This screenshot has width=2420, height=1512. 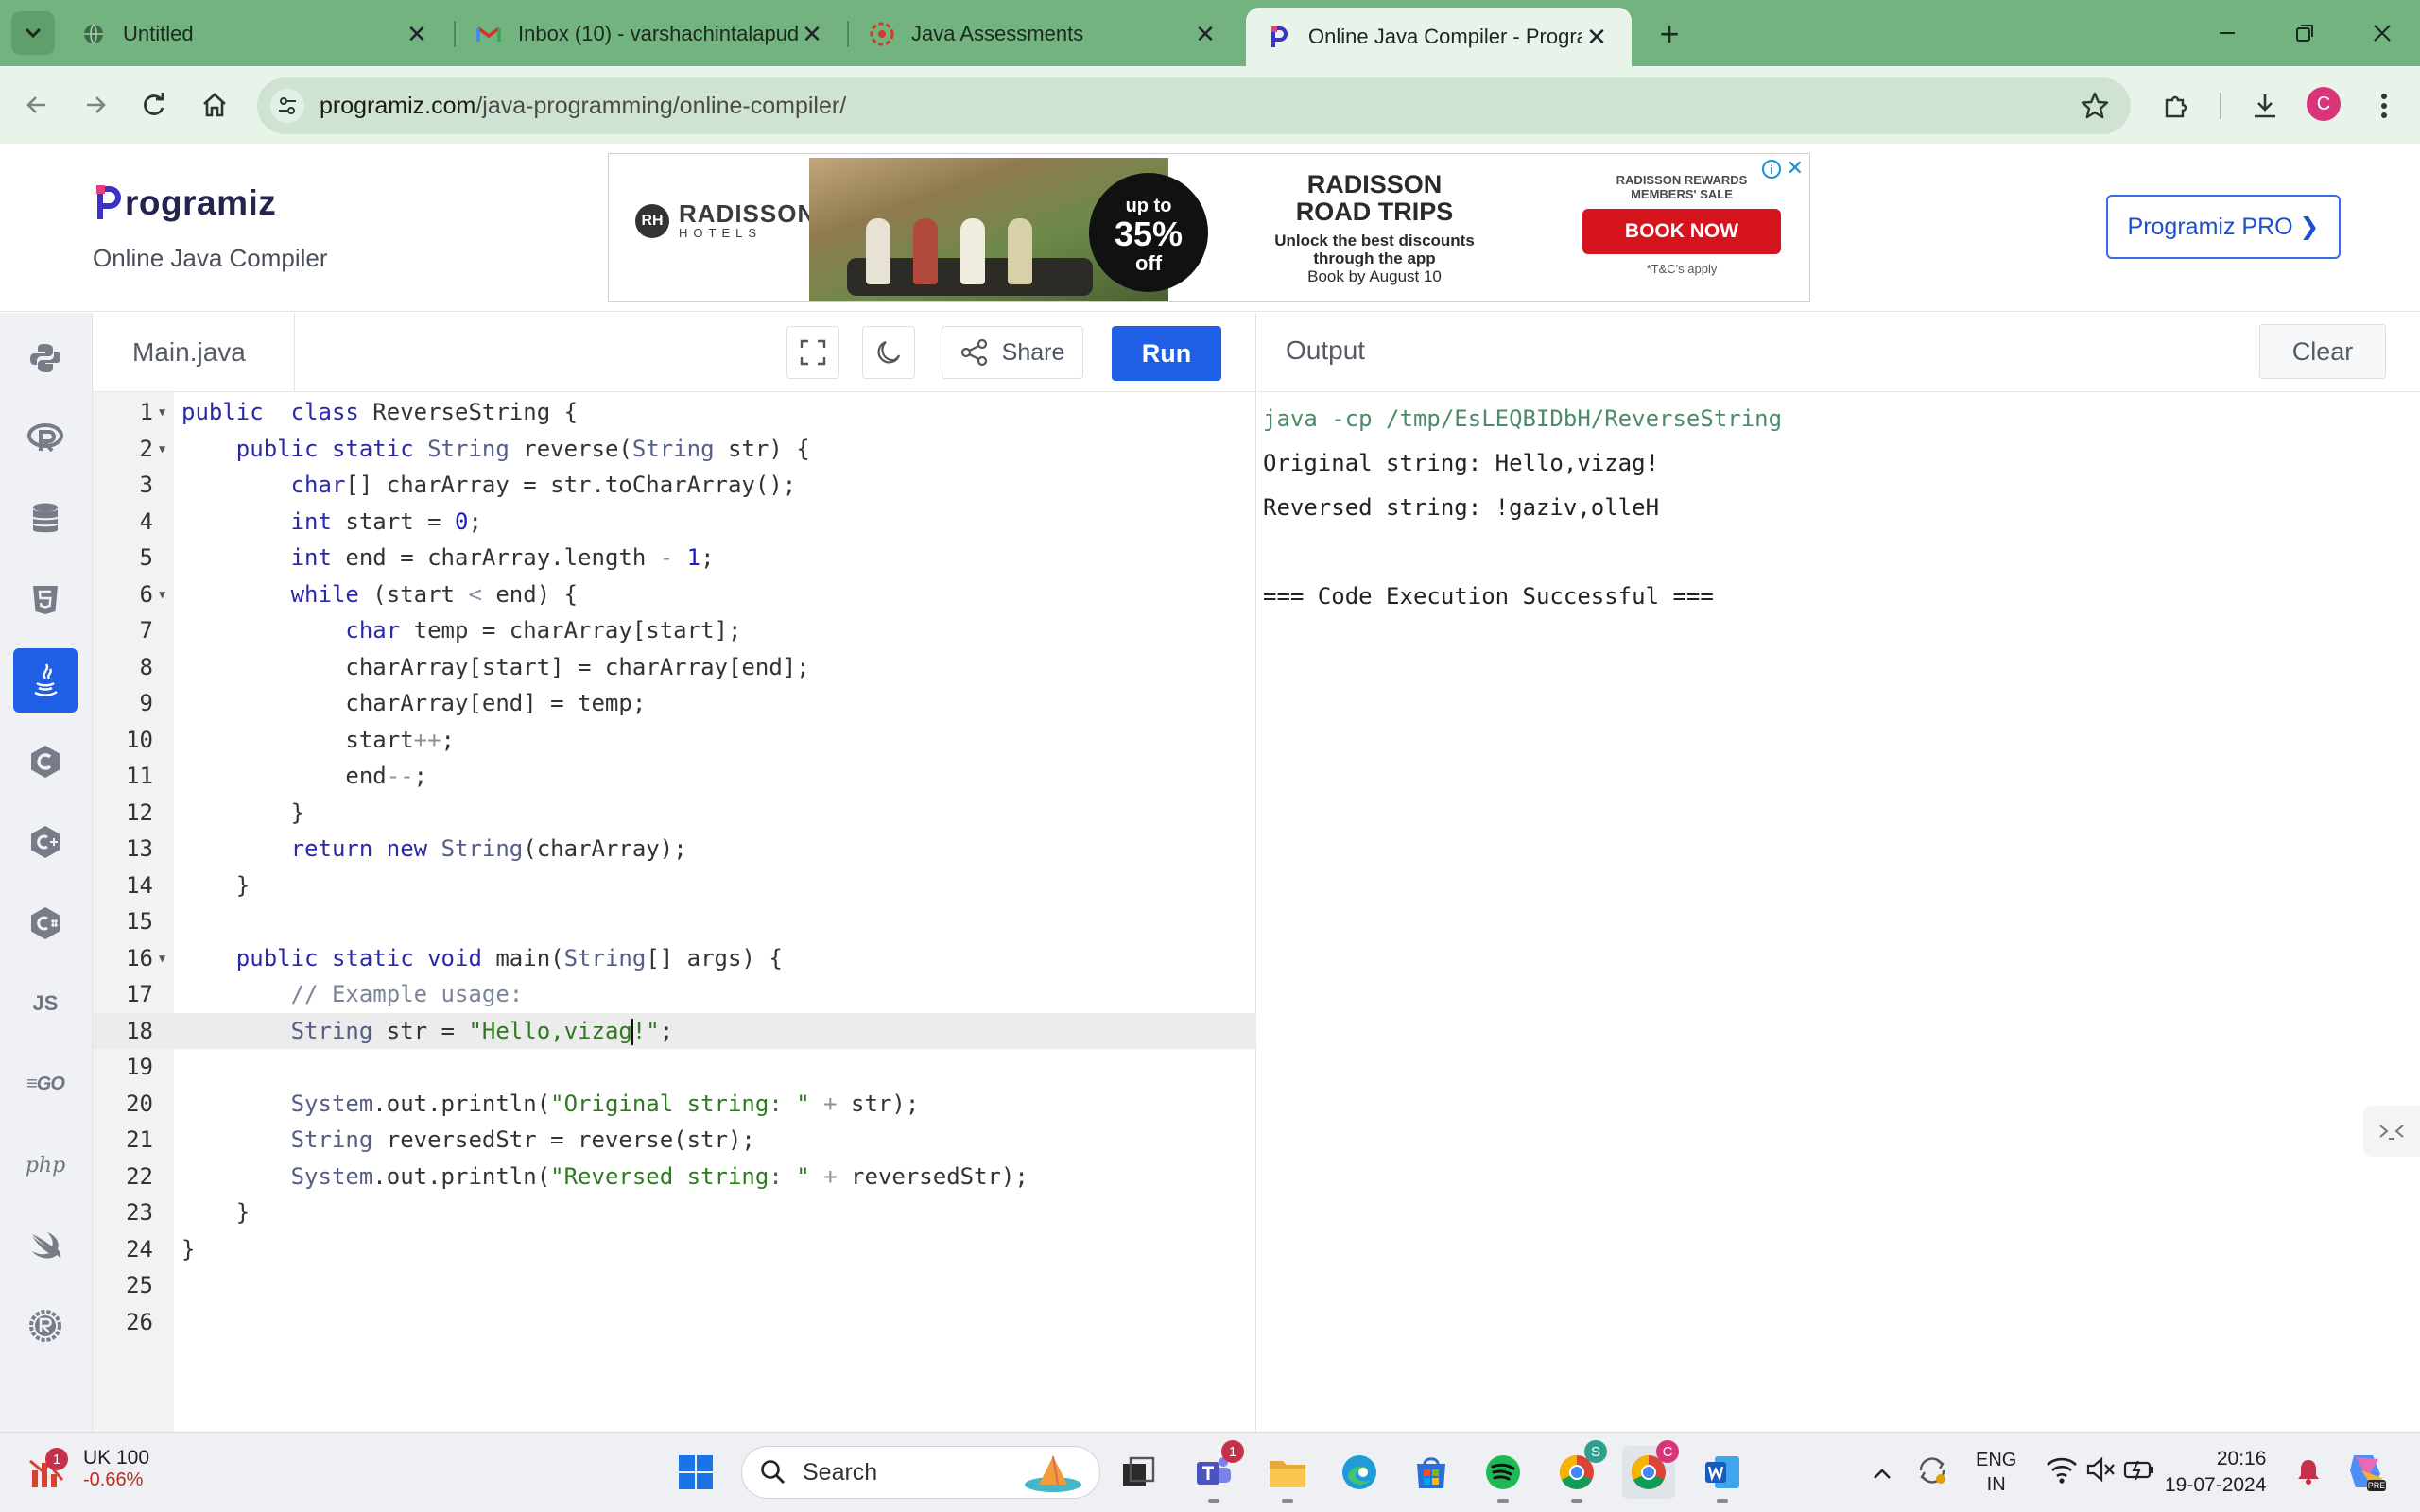 I want to click on code-line: 24}, so click(x=674, y=1249).